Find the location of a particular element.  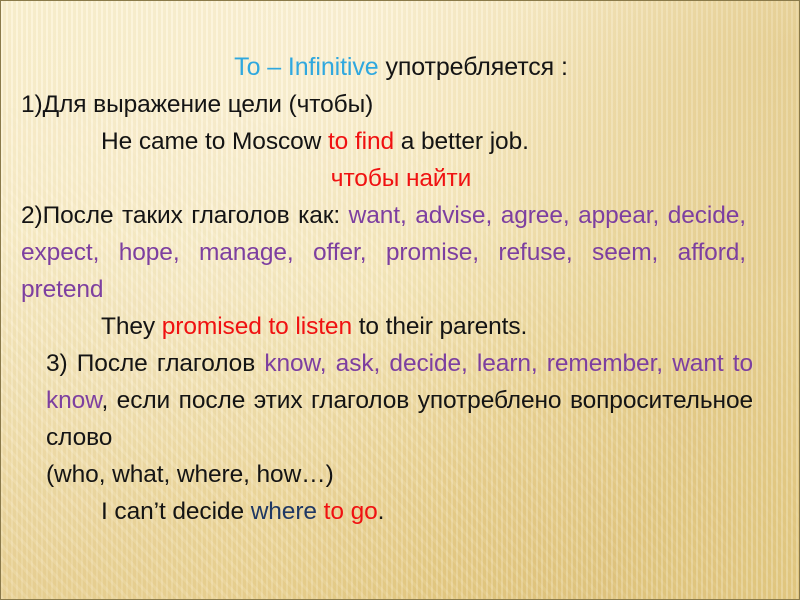

rule-3-lead: После глаголов is located at coordinates (170, 363).